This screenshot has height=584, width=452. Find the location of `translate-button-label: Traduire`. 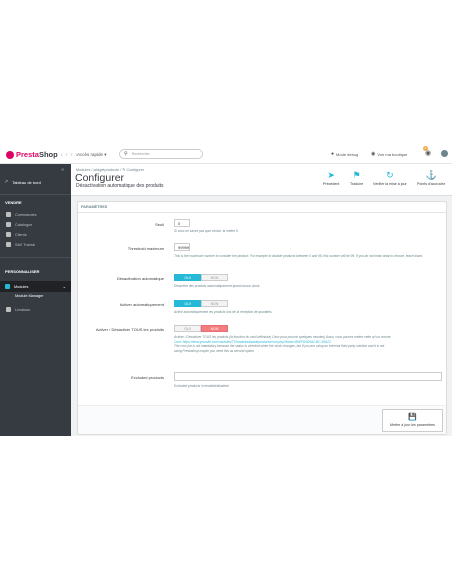

translate-button-label: Traduire is located at coordinates (357, 184).